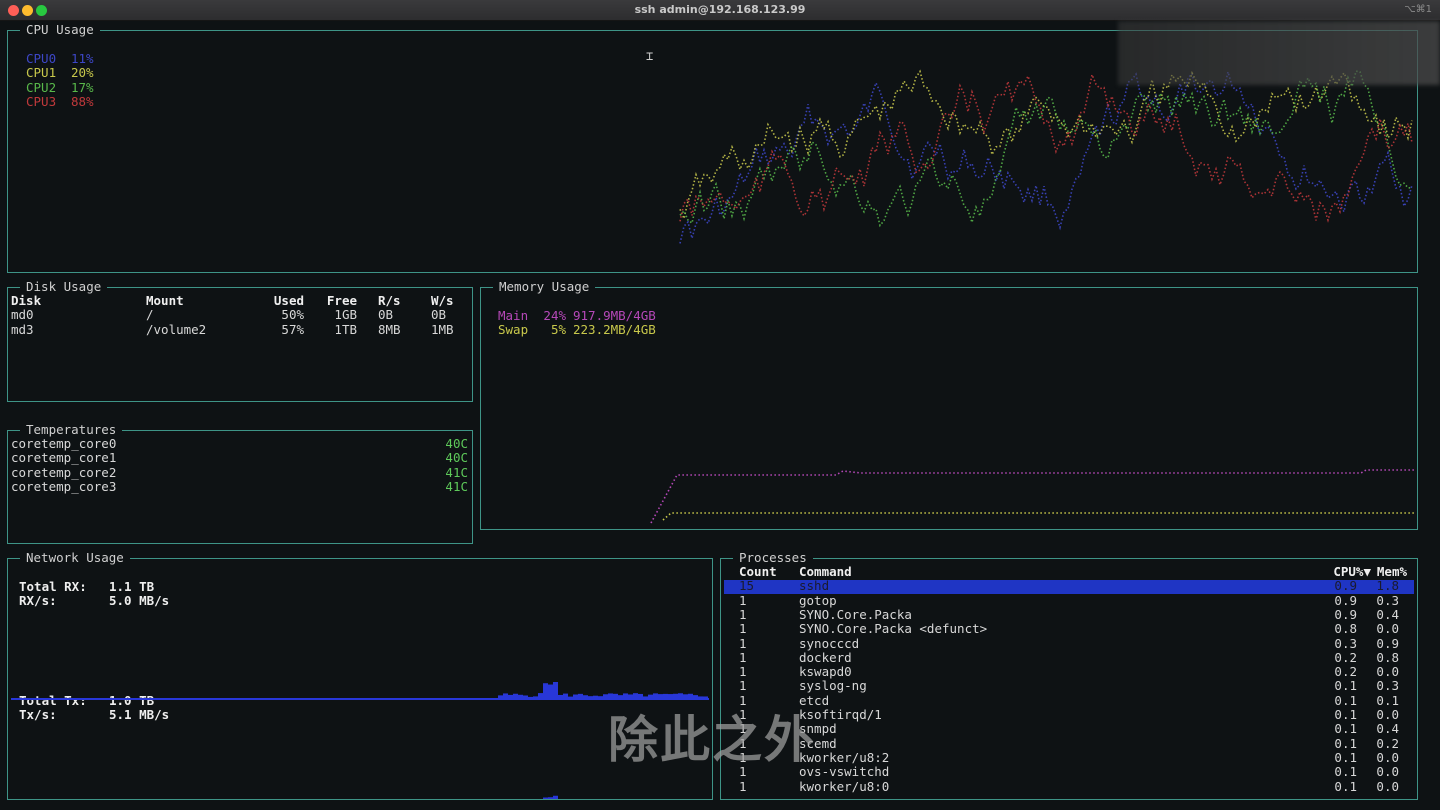  What do you see at coordinates (1387, 657) in the screenshot?
I see `process-mem: 0.8` at bounding box center [1387, 657].